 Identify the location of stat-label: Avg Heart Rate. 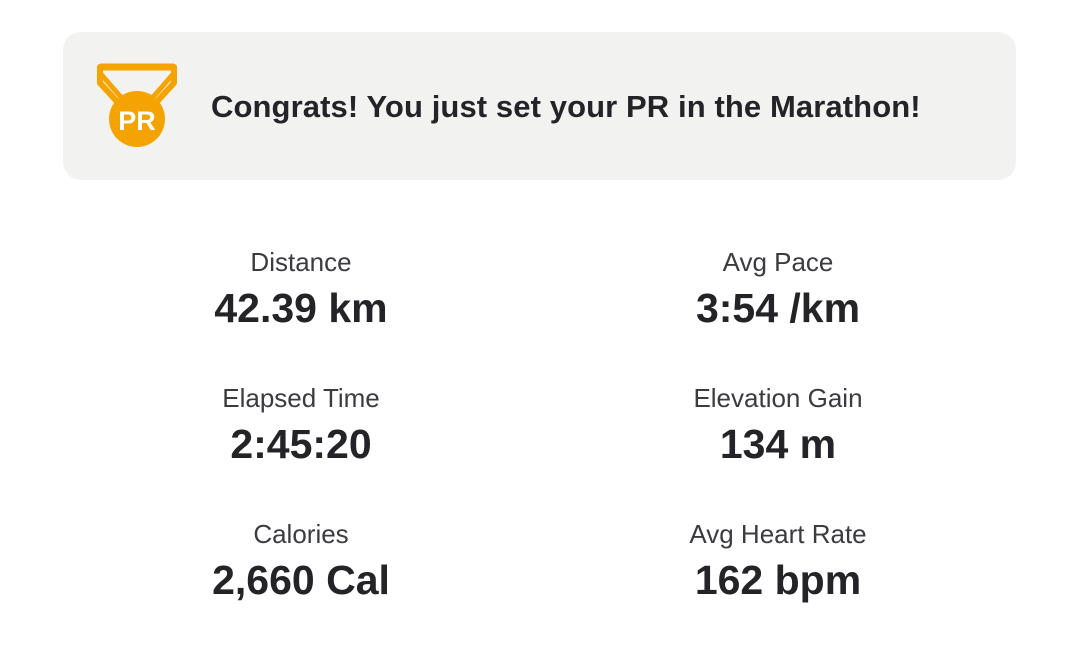
(778, 534).